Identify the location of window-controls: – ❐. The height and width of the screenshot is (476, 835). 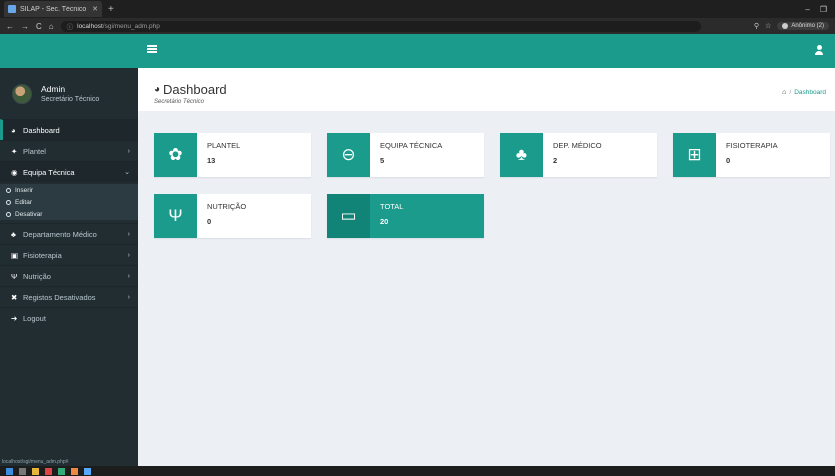
(820, 9).